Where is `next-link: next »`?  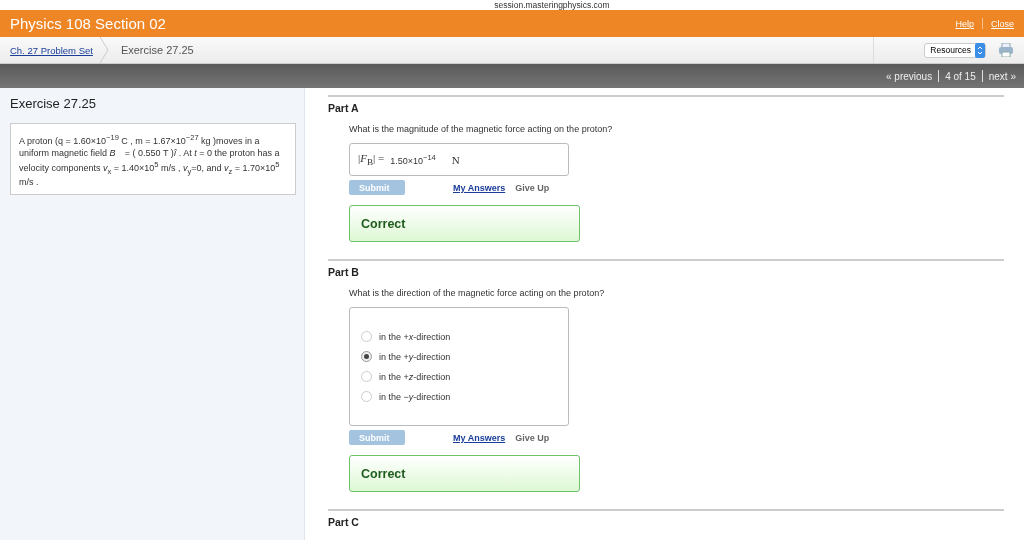 next-link: next » is located at coordinates (1002, 76).